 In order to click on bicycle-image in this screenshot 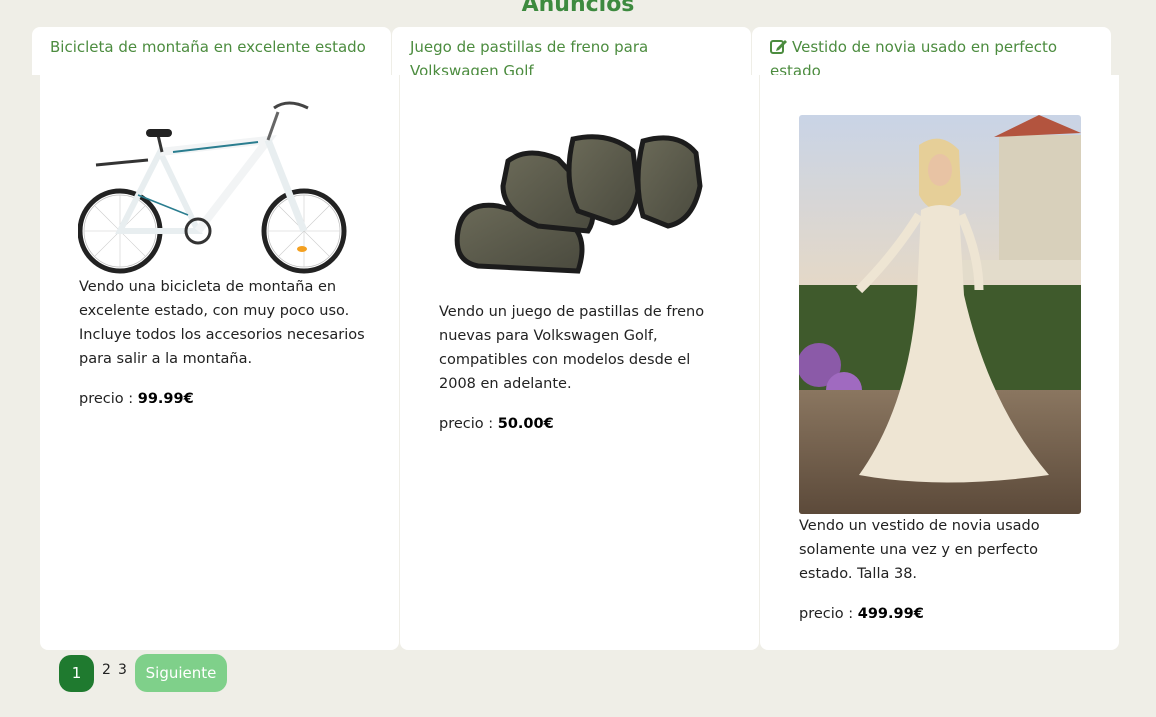, I will do `click(212, 187)`.